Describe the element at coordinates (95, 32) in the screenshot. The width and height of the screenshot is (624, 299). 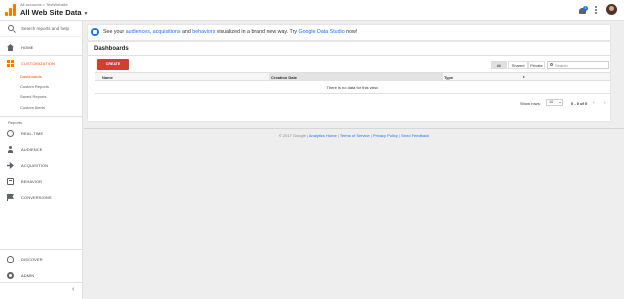
I see `data-studio-icon` at that location.